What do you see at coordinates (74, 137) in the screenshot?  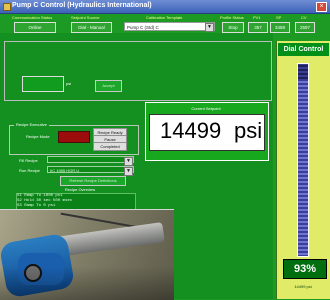 I see `recipe-mode-indicator` at bounding box center [74, 137].